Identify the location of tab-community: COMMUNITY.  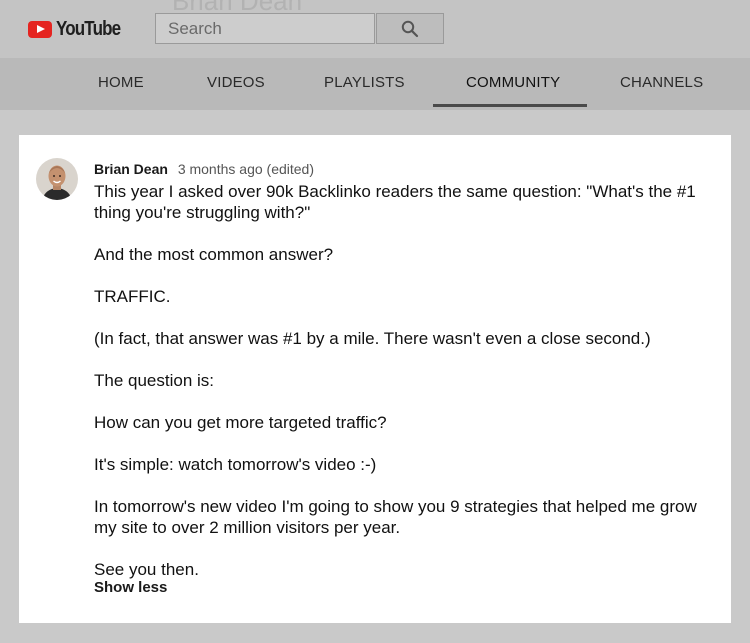
(513, 82).